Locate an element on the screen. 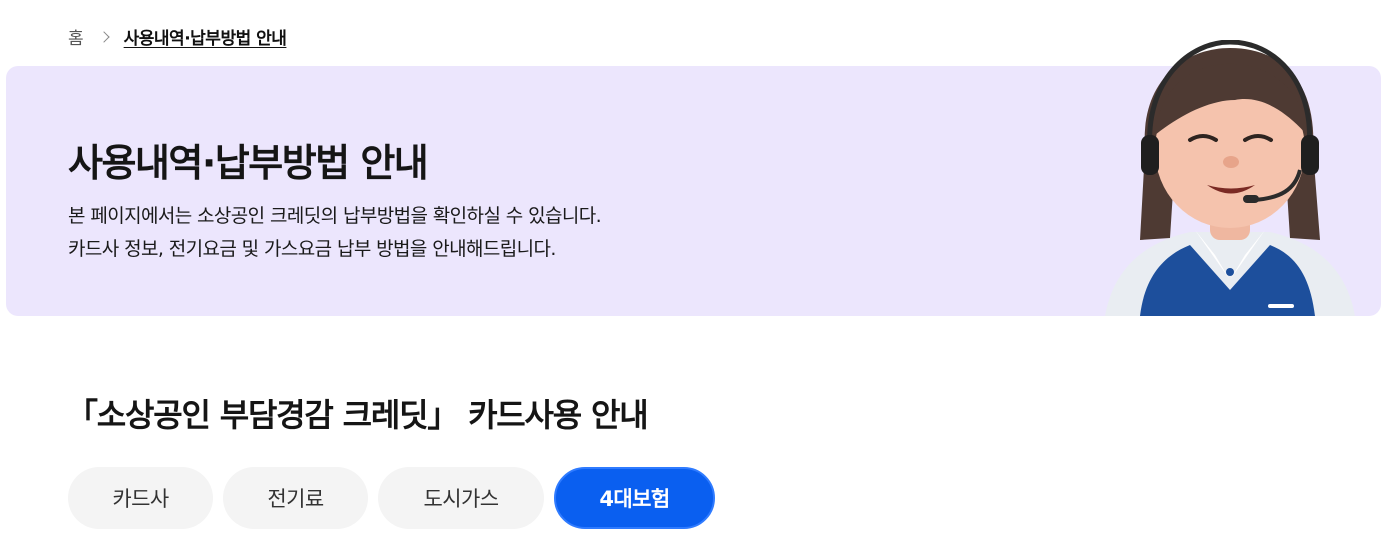 The height and width of the screenshot is (534, 1395). tab-card-company: 카드사 is located at coordinates (140, 498).